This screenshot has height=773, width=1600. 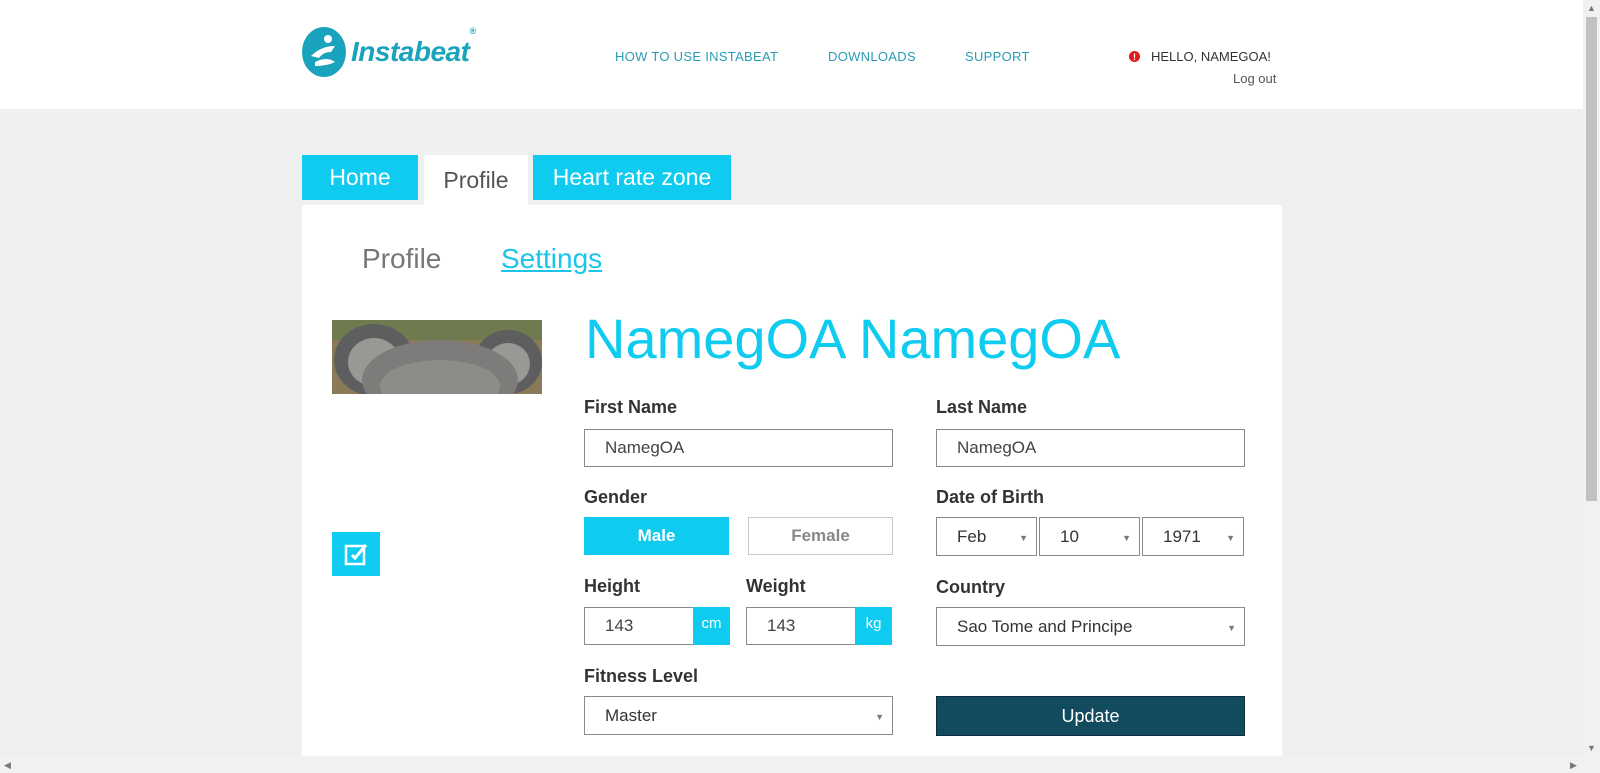 I want to click on scroll-up-icon: ▲, so click(x=1591, y=8).